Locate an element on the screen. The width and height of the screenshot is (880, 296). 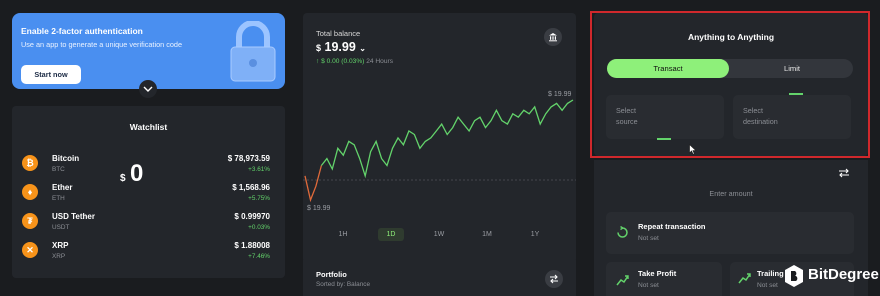
range-1m-button: 1M is located at coordinates (487, 234).